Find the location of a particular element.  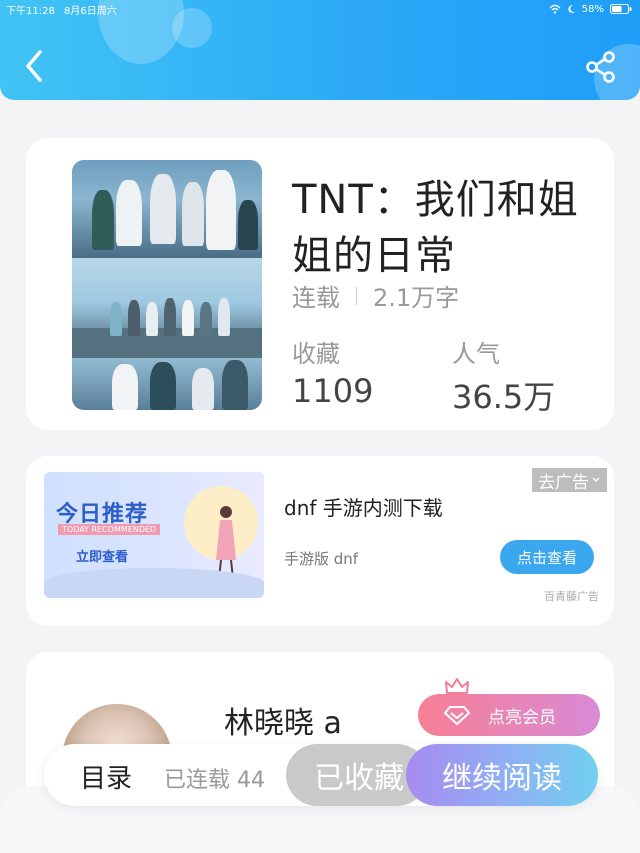

divider is located at coordinates (356, 295).